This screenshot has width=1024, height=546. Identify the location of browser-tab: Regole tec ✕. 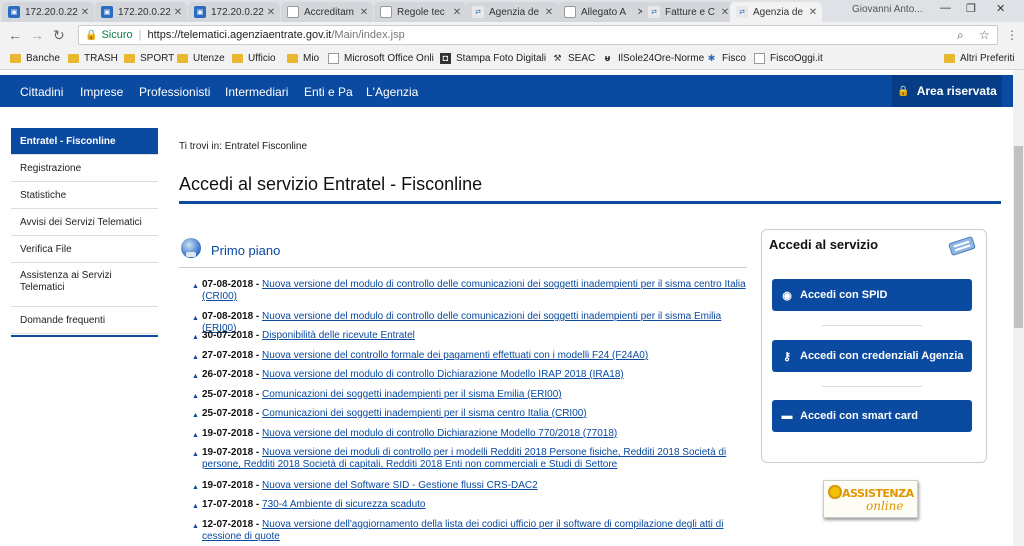
(420, 12).